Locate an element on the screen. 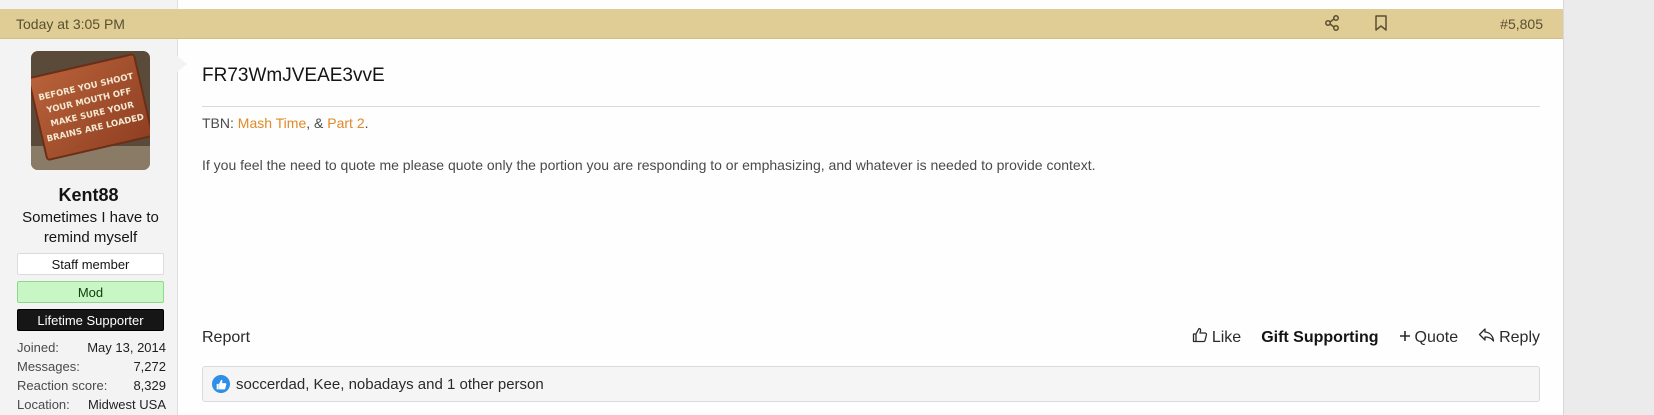 The image size is (1654, 415). signature-prefix: TBN: is located at coordinates (220, 123).